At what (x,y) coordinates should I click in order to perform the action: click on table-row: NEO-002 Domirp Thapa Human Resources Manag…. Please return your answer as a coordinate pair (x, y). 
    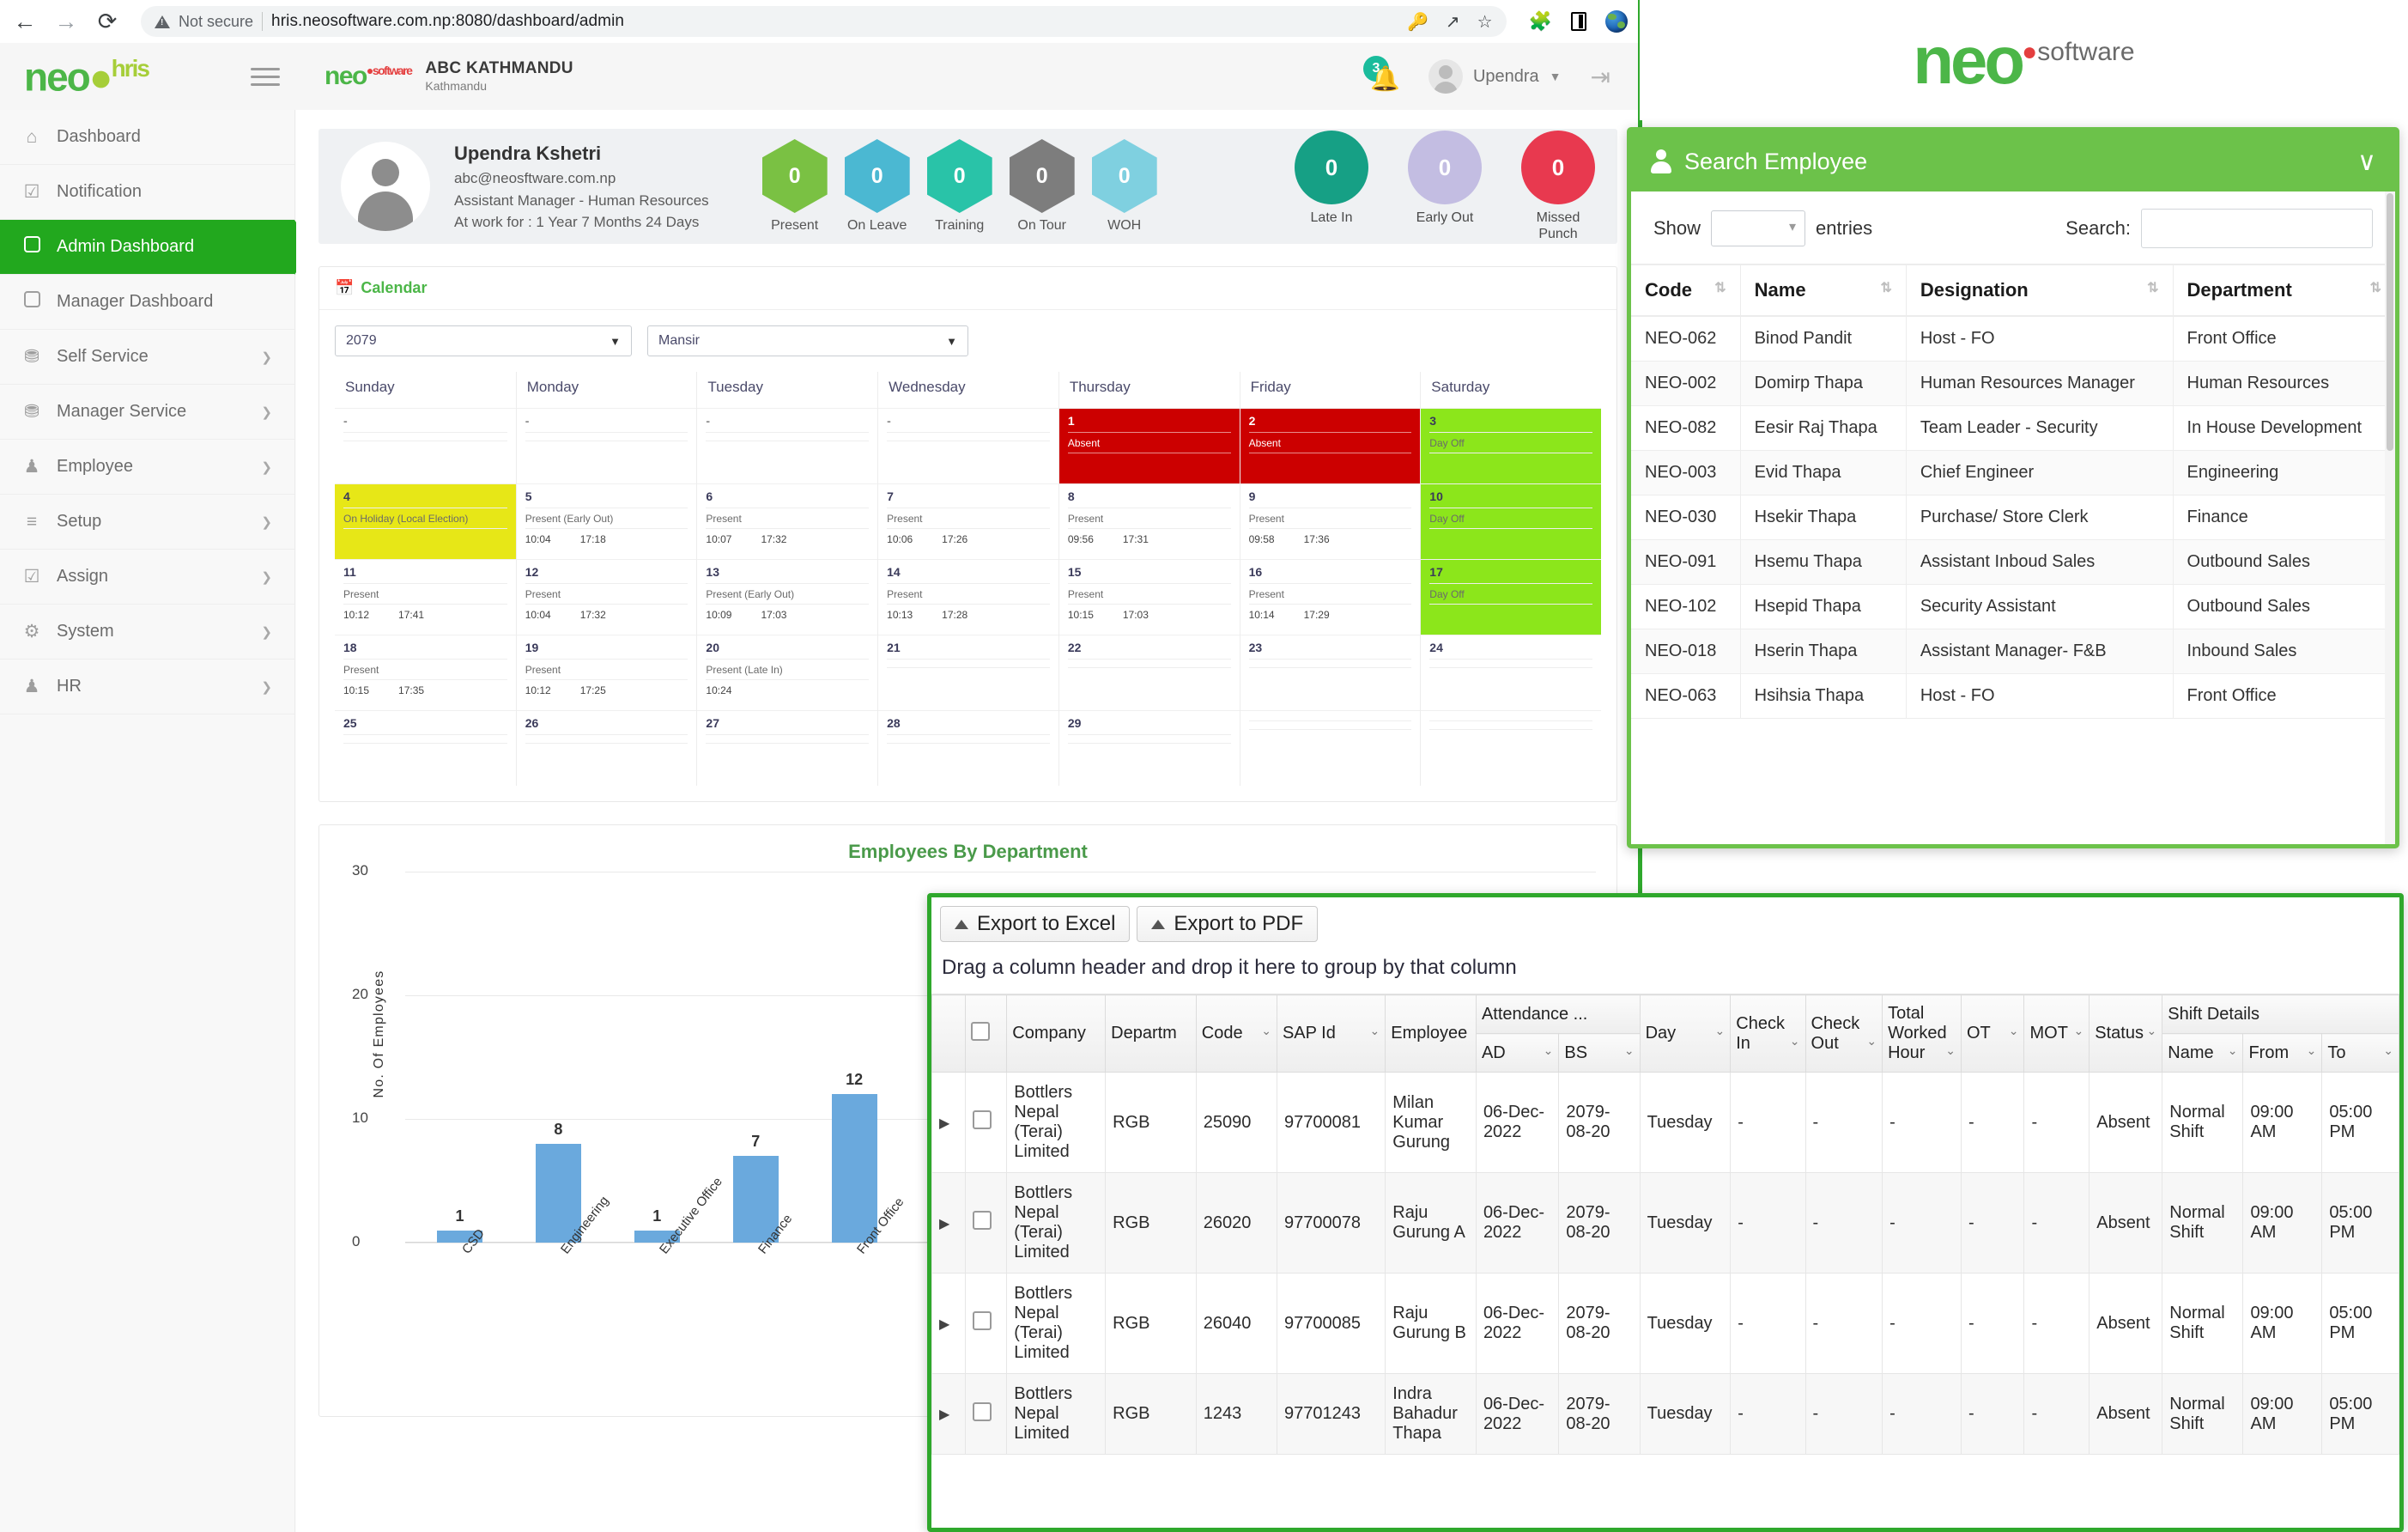
    Looking at the image, I should click on (2013, 383).